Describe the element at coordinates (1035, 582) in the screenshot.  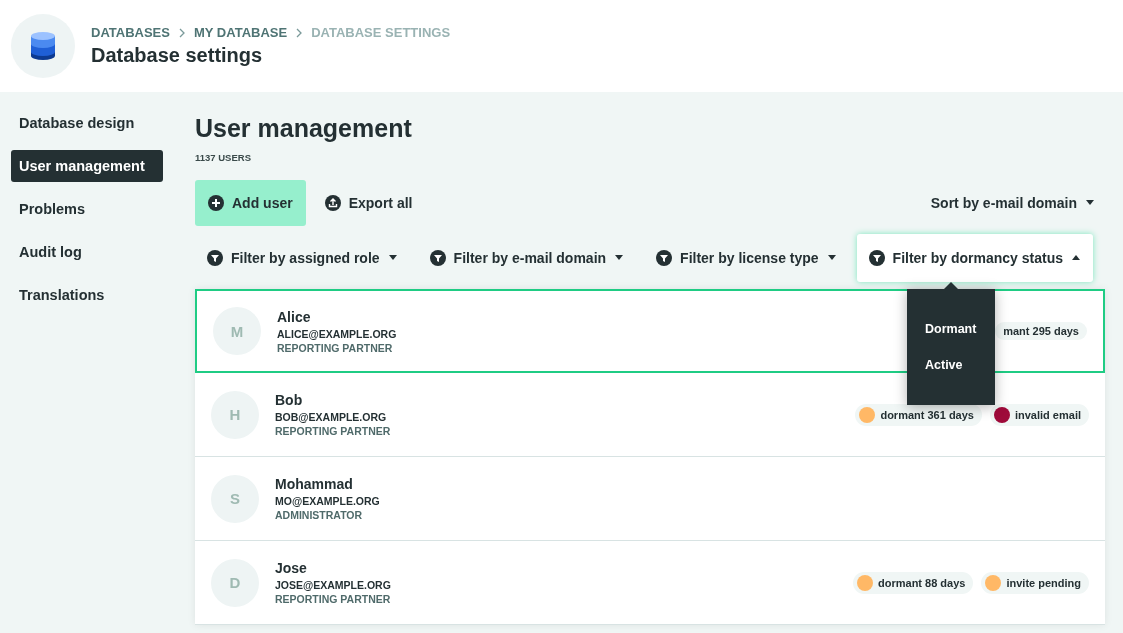
I see `status-tag: invite pending` at that location.